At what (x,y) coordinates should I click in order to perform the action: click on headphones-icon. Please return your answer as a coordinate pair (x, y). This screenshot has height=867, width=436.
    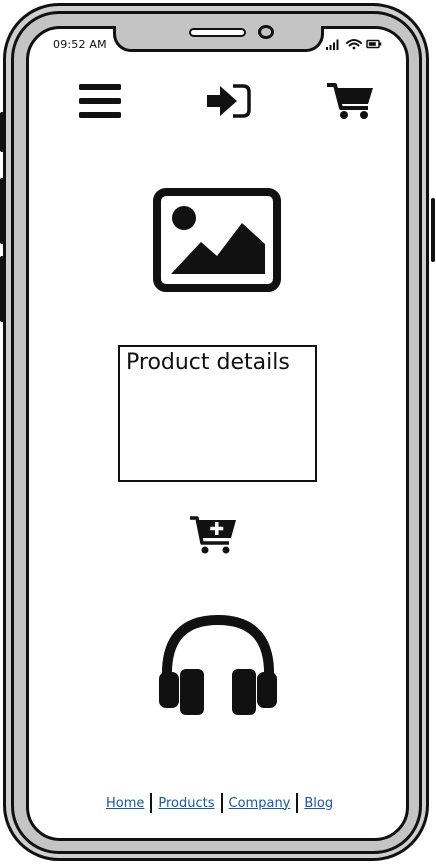
    Looking at the image, I should click on (218, 665).